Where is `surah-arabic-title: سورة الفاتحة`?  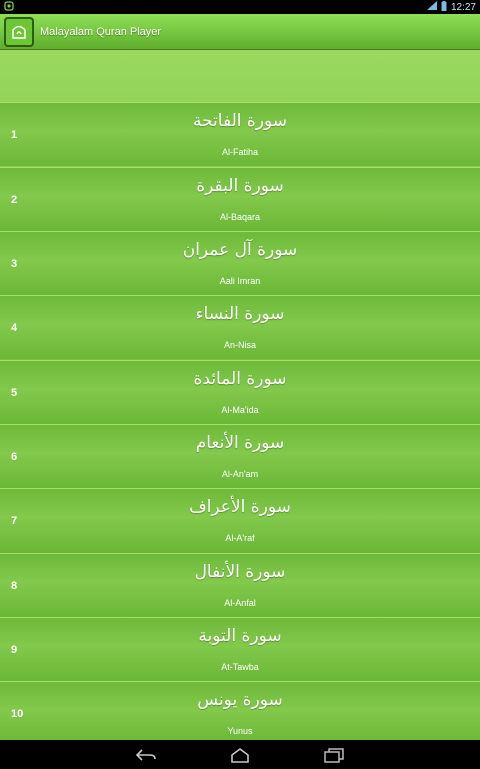 surah-arabic-title: سورة الفاتحة is located at coordinates (240, 121).